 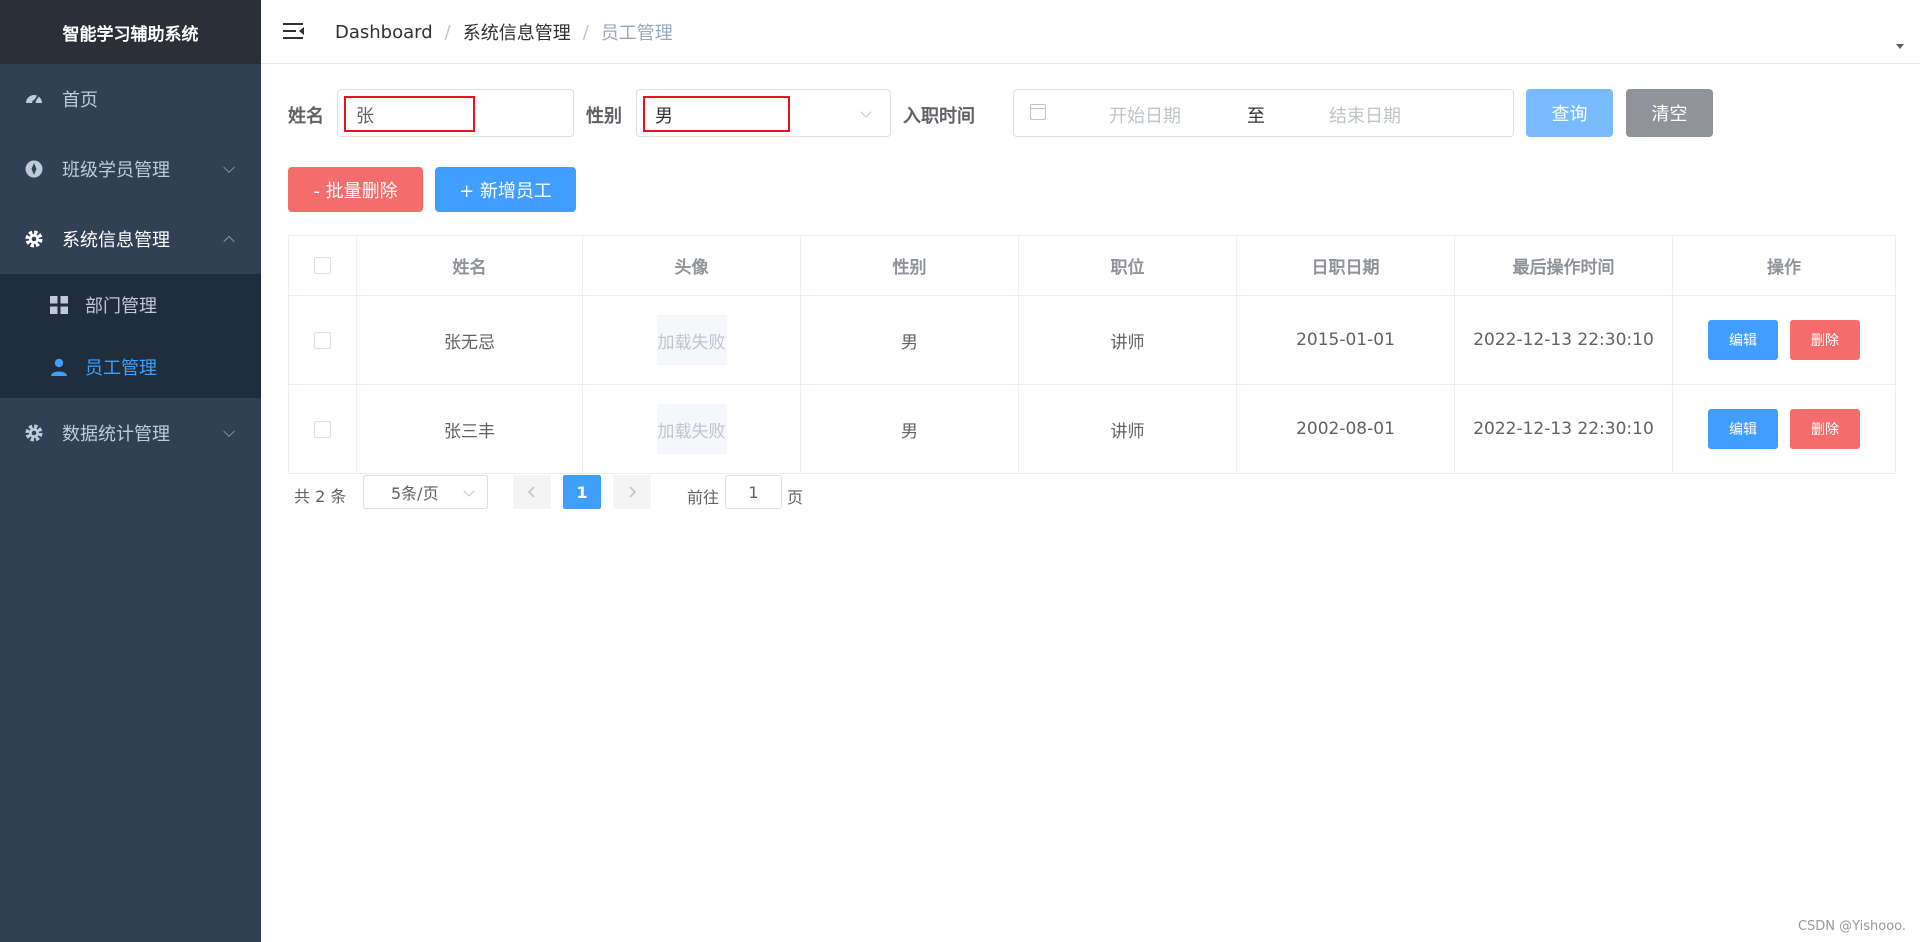 I want to click on page-size-select: 5条/页, so click(x=425, y=492).